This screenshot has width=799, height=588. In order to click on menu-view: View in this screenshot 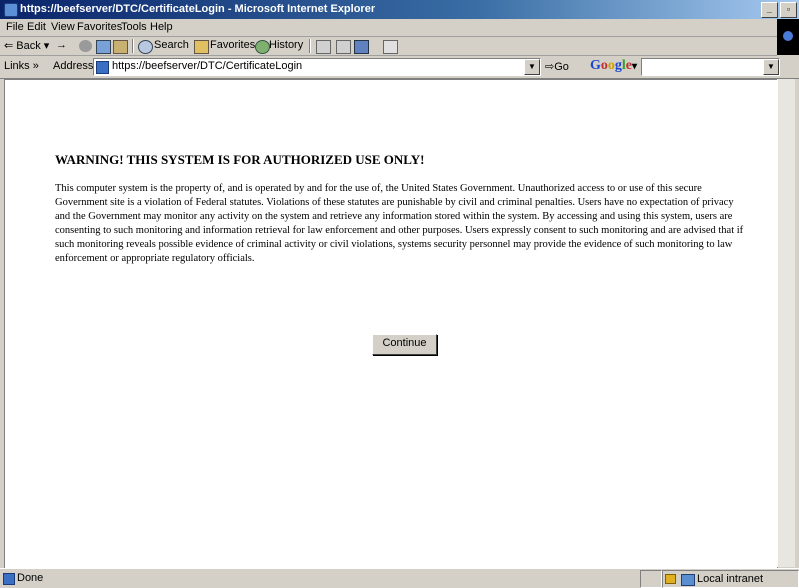, I will do `click(63, 27)`.